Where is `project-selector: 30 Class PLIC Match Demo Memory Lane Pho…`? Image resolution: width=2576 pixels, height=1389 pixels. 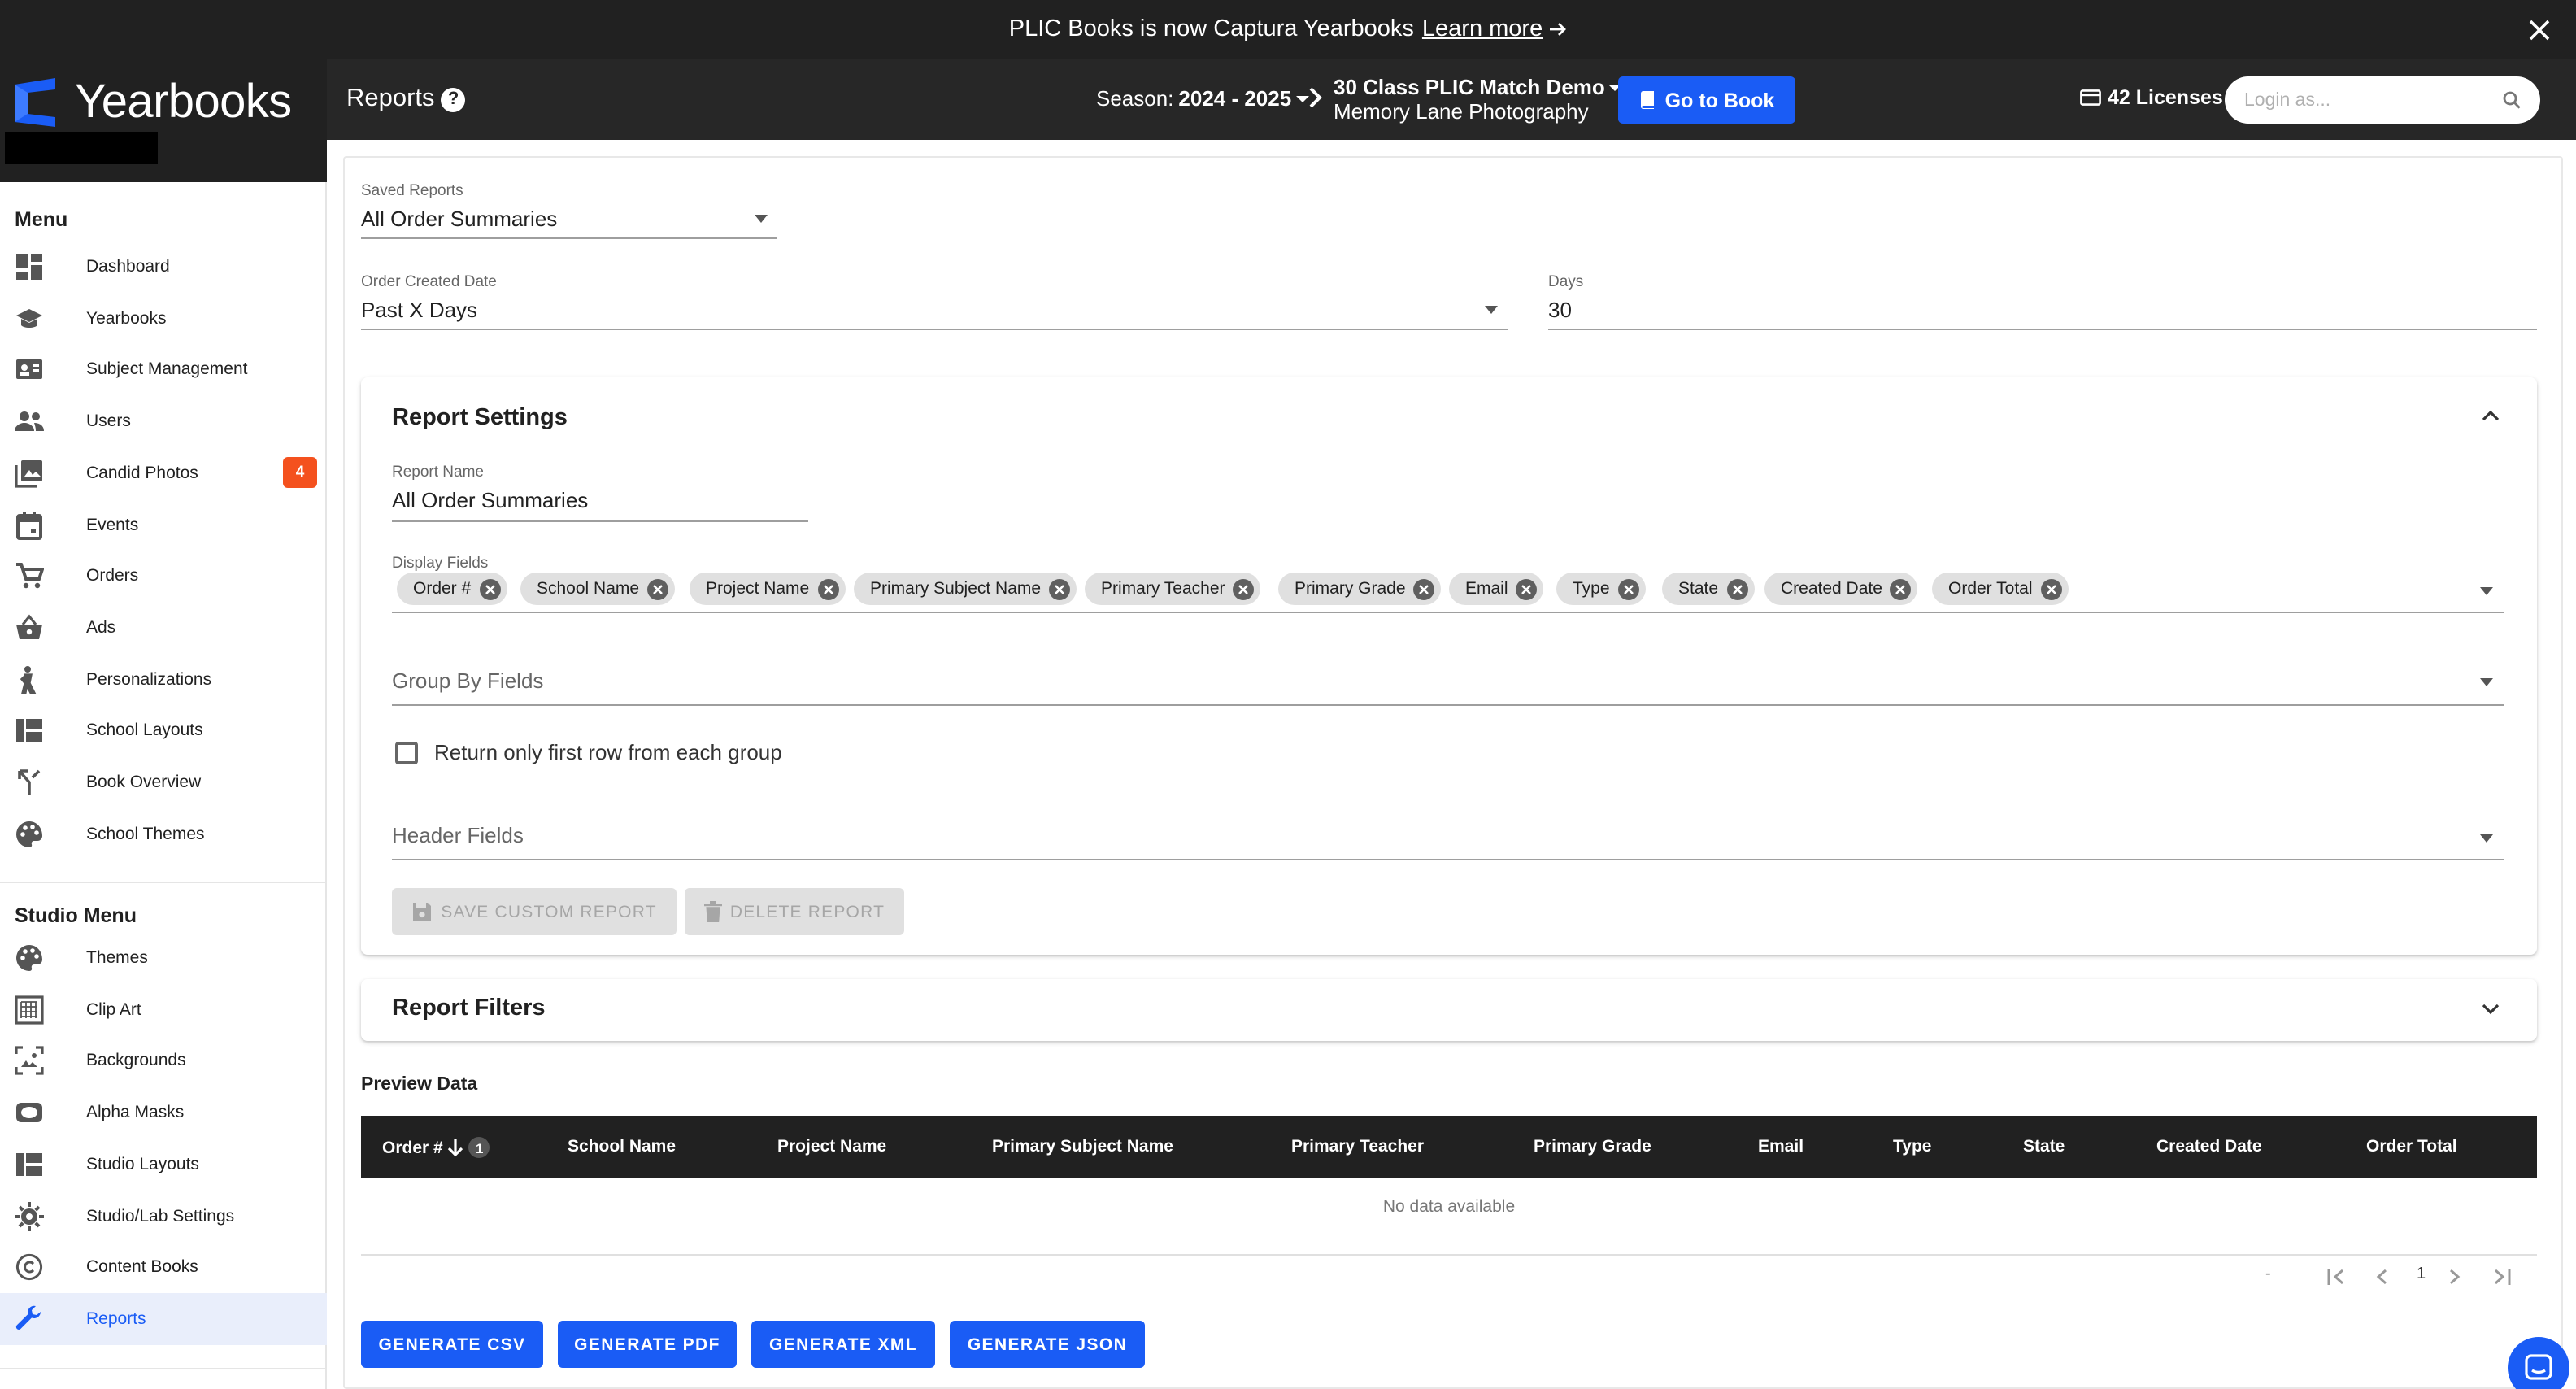
project-selector: 30 Class PLIC Match Demo Memory Lane Pho… is located at coordinates (1478, 99).